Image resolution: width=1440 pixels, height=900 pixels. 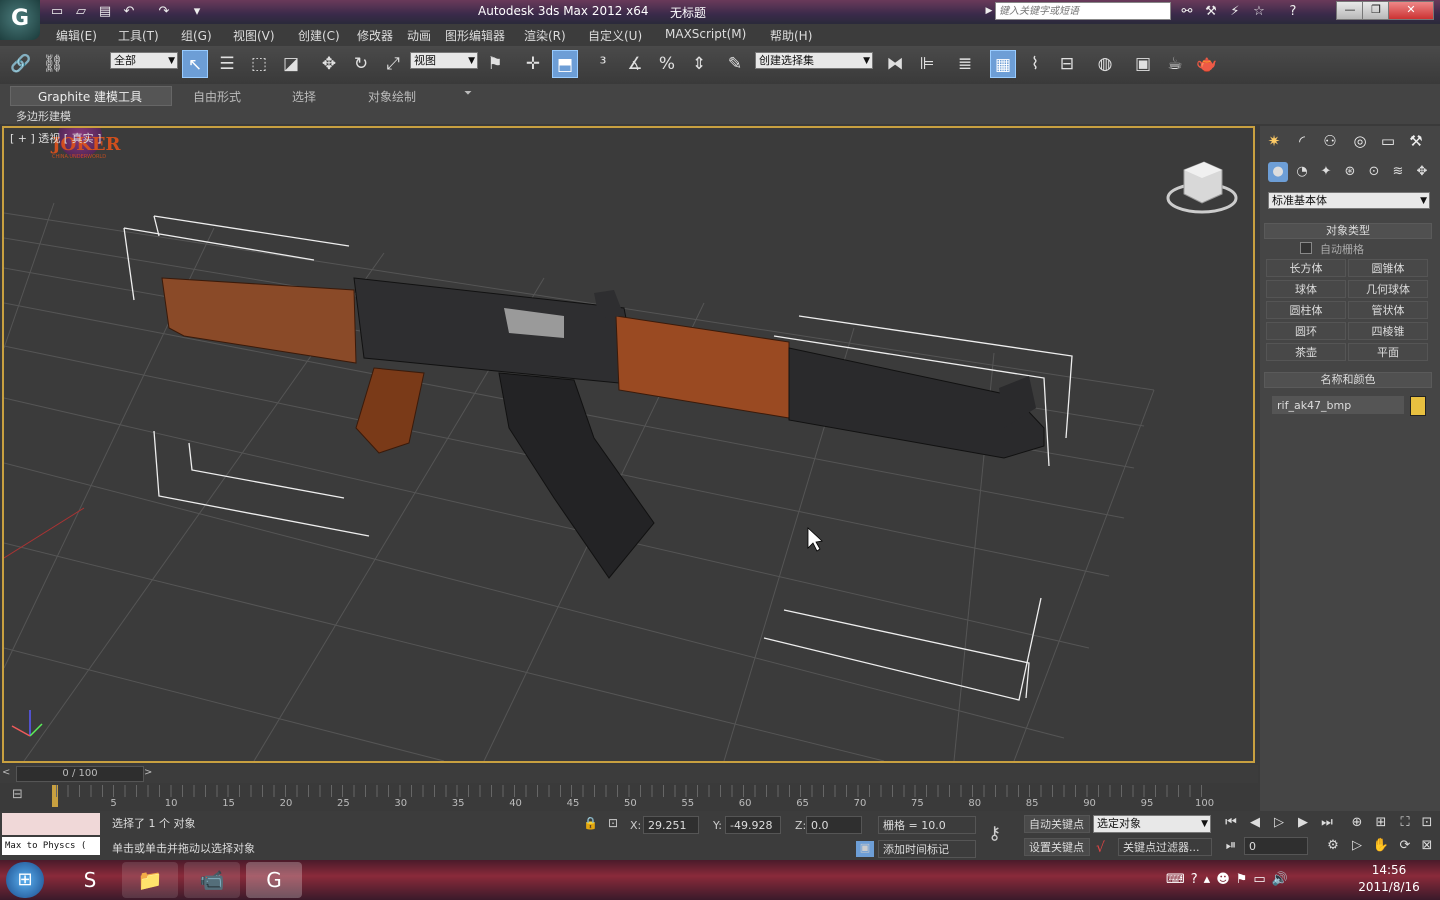 I want to click on utilities-tab-icon: ⚒, so click(x=1416, y=141).